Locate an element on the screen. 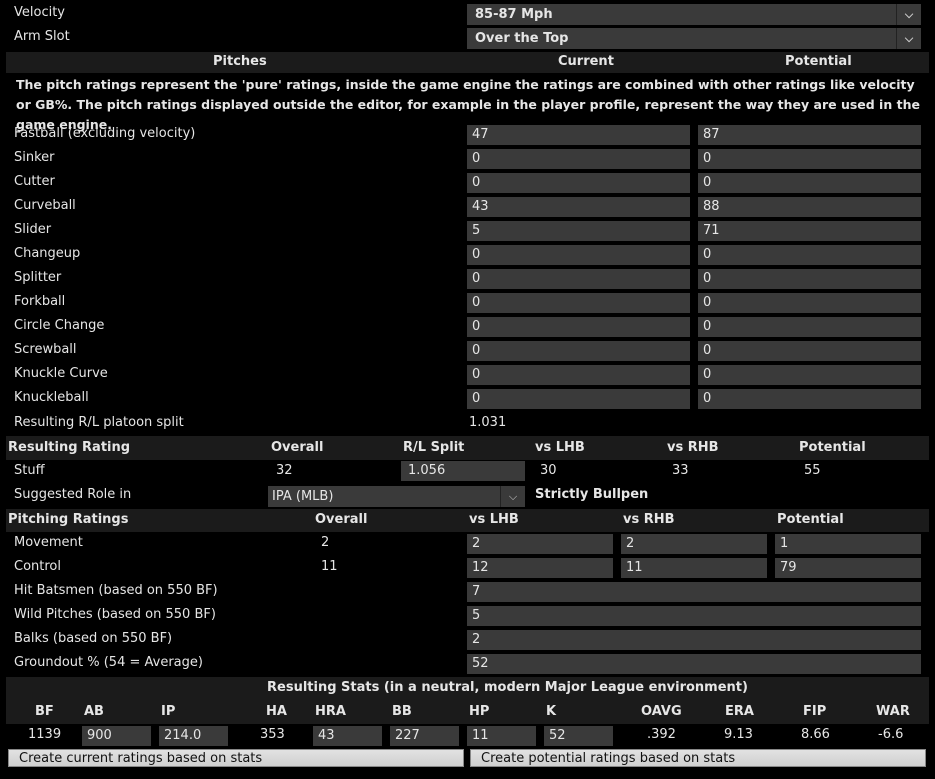 Image resolution: width=935 pixels, height=779 pixels. pitch-potential-input: 71 is located at coordinates (809, 231).